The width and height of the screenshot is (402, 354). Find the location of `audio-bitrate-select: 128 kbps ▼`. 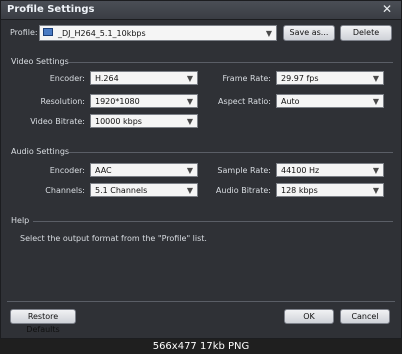

audio-bitrate-select: 128 kbps ▼ is located at coordinates (330, 190).